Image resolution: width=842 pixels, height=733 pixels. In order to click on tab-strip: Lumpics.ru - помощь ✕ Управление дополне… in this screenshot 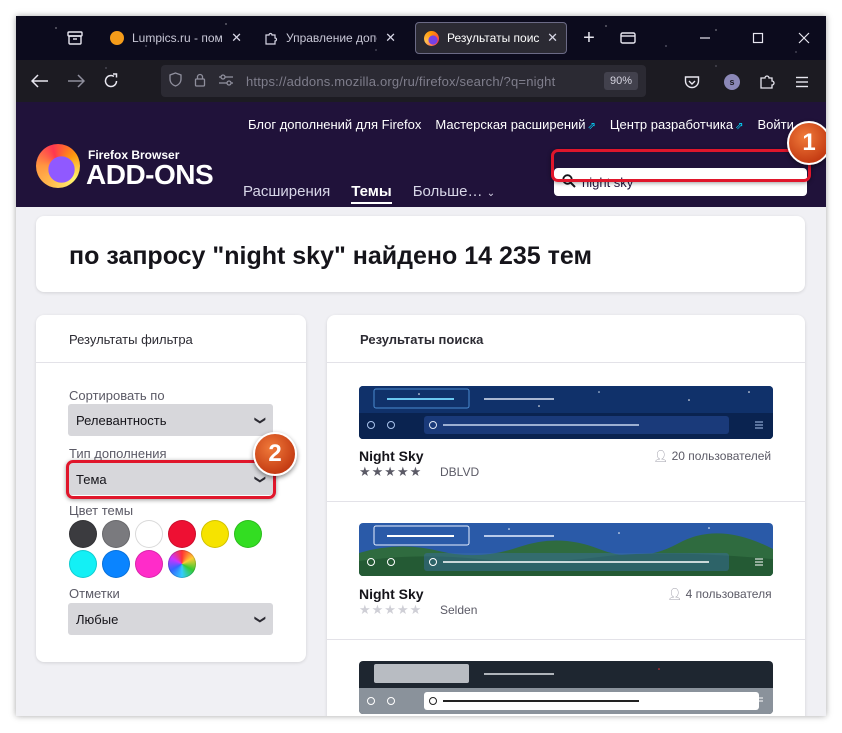, I will do `click(421, 38)`.